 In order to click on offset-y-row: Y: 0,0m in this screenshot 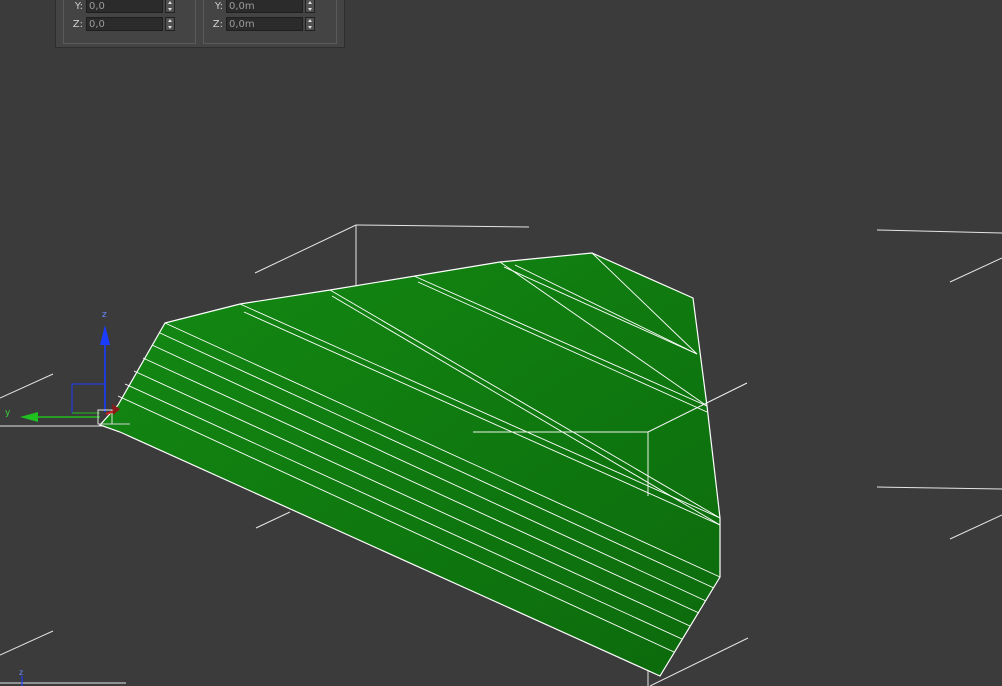, I will do `click(262, 7)`.